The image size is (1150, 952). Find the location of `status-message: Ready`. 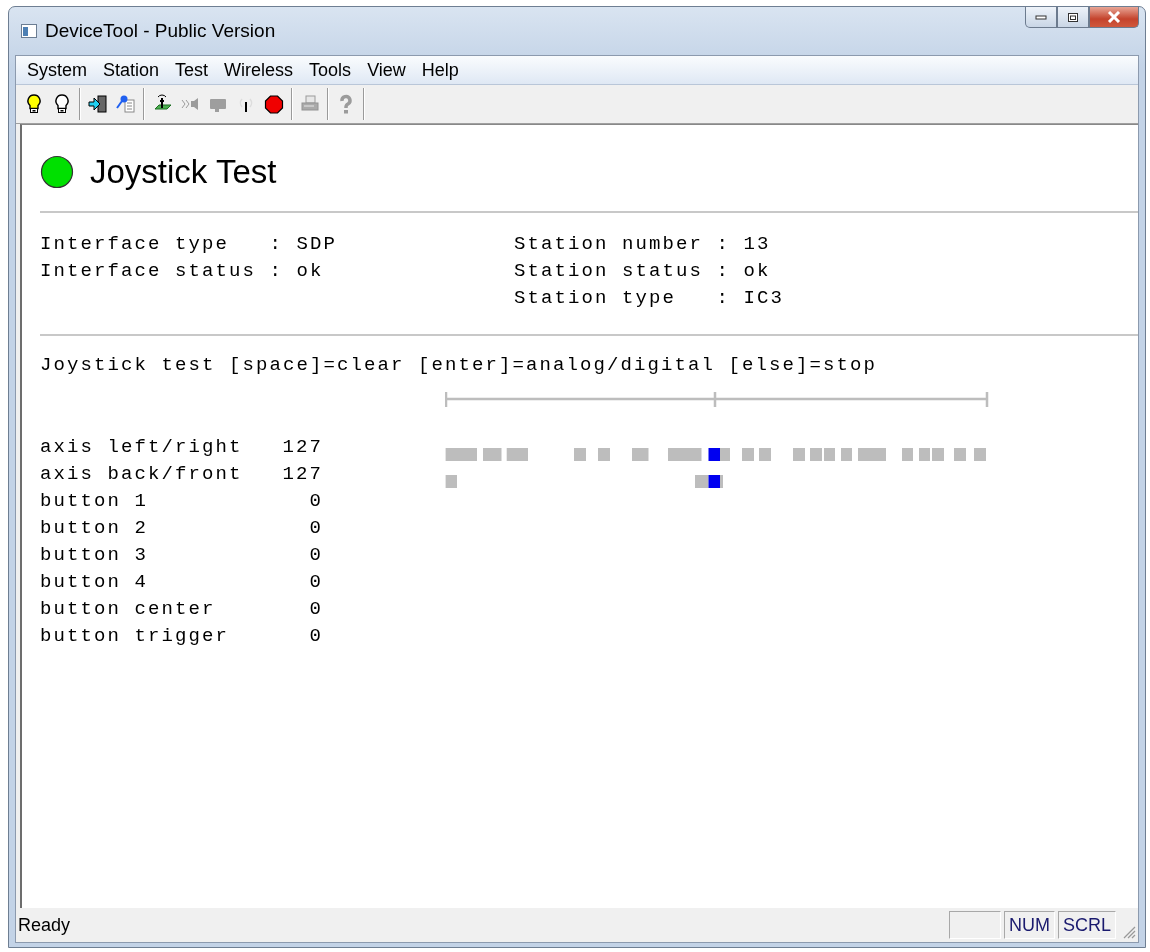

status-message: Ready is located at coordinates (44, 925).